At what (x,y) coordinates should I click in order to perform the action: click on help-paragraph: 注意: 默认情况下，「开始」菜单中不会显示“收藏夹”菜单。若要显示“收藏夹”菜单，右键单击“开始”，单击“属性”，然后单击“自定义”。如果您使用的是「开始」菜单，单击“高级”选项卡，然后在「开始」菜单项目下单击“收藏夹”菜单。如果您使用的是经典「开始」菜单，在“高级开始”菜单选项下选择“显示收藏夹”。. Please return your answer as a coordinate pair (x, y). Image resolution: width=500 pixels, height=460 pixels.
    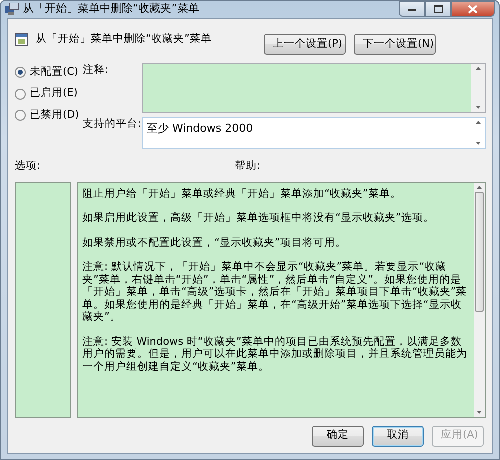
    Looking at the image, I should click on (275, 292).